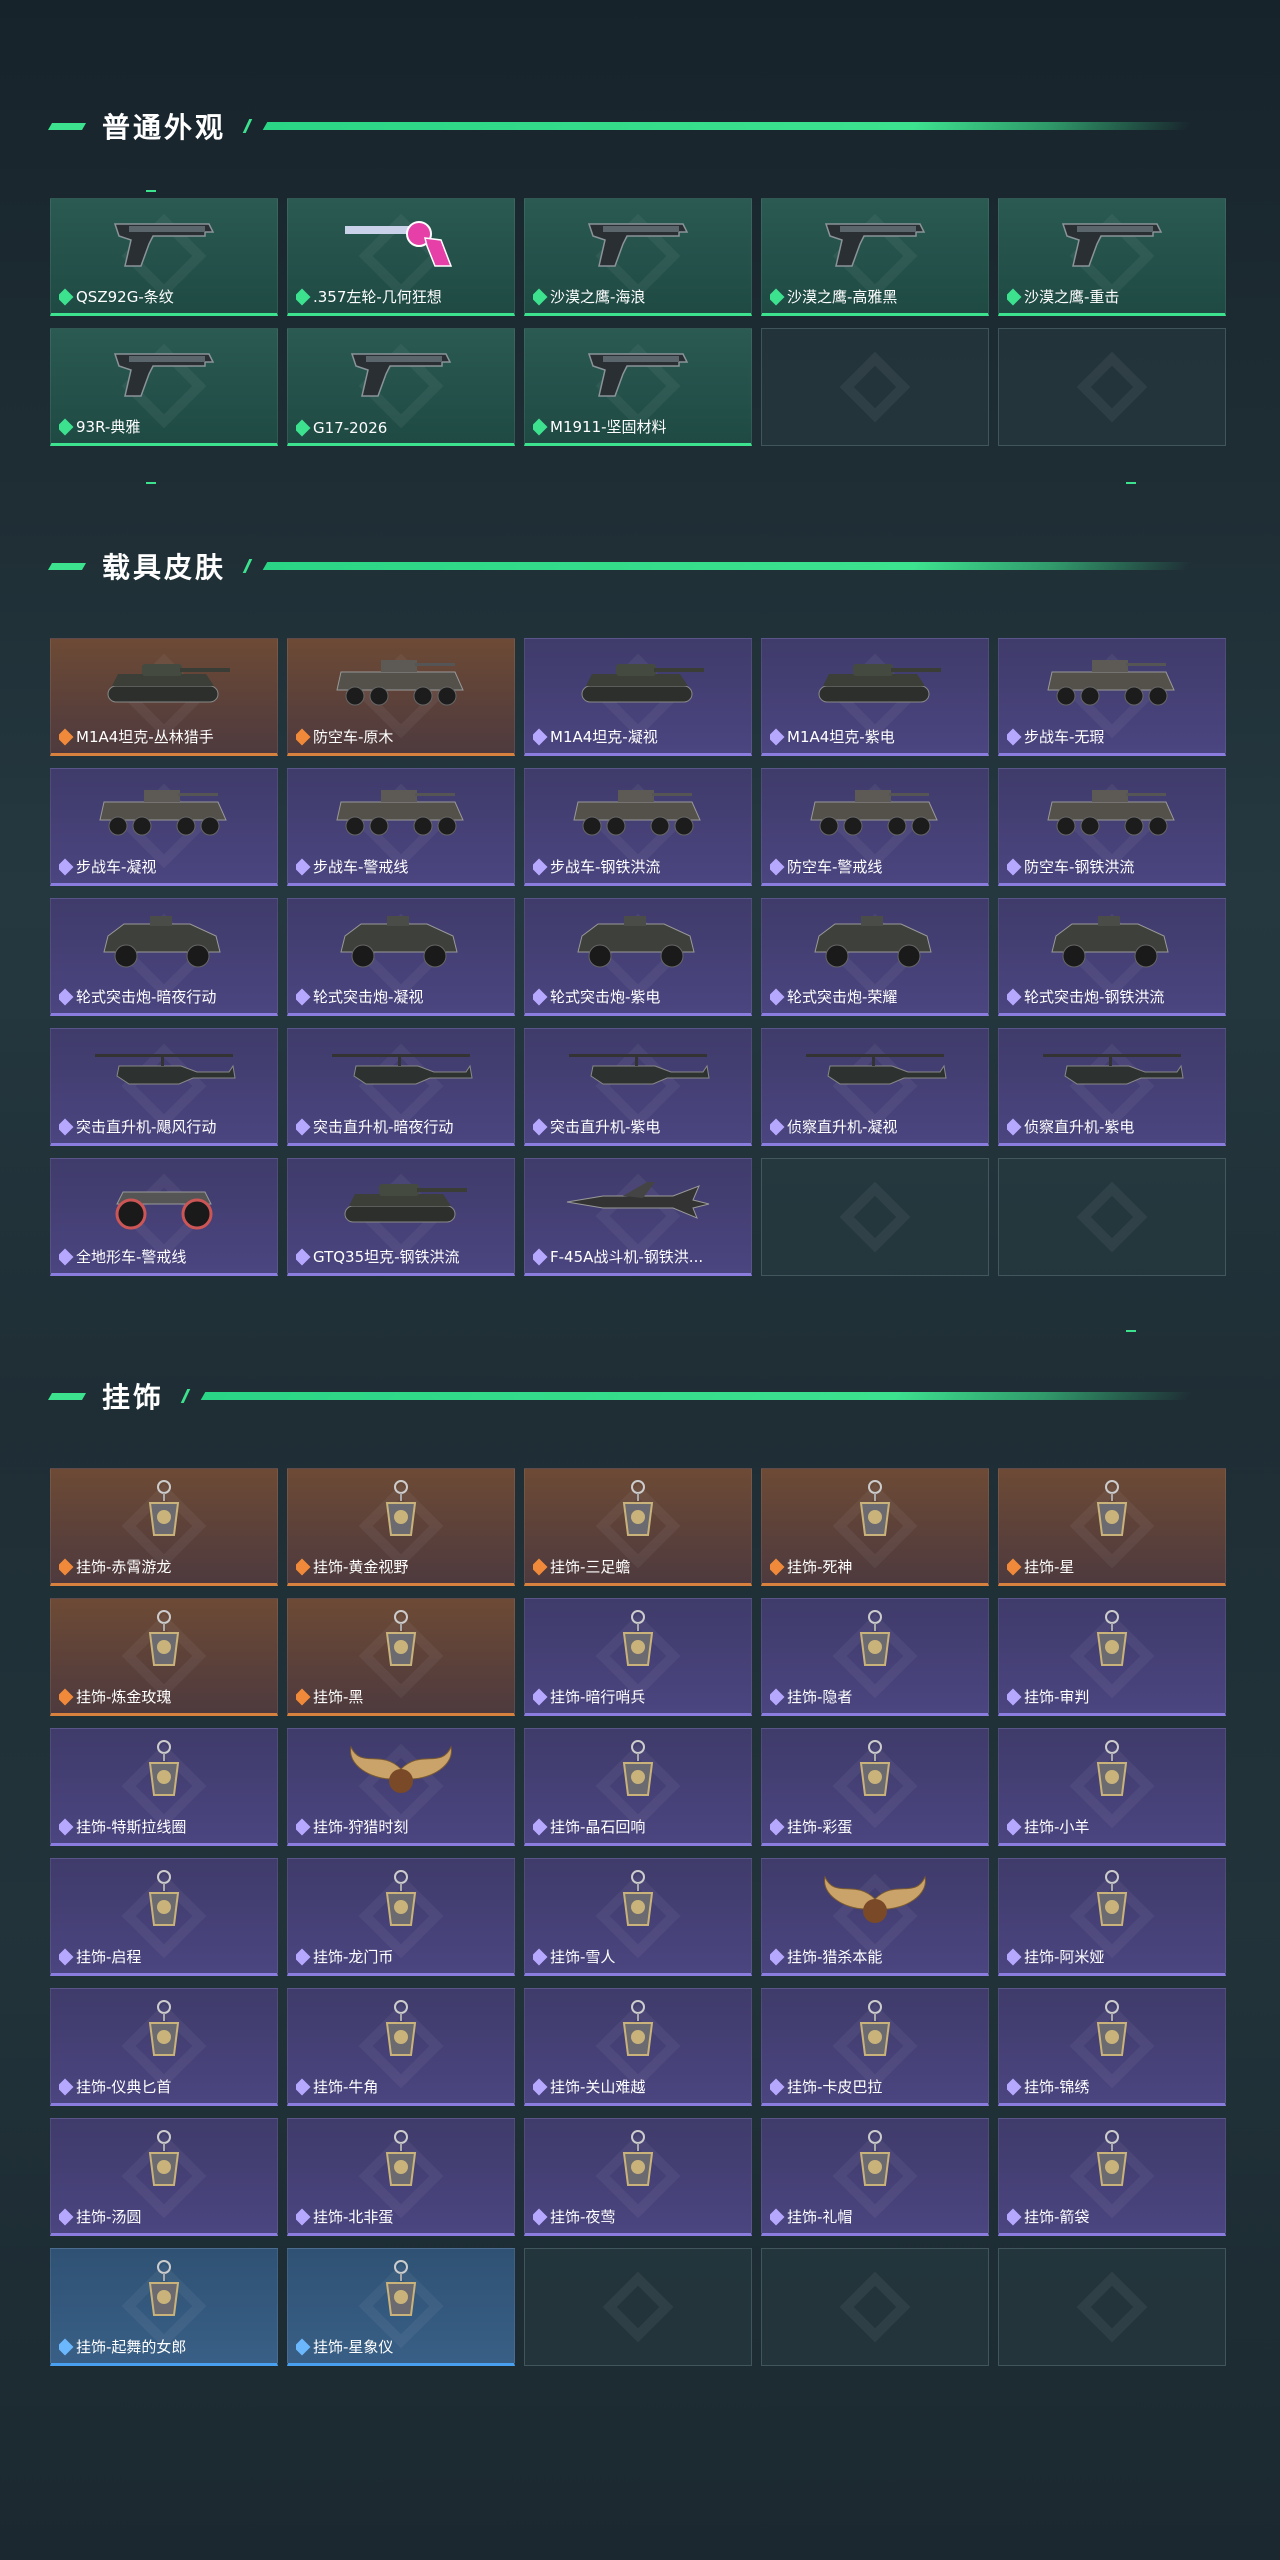 The image size is (1280, 2560). What do you see at coordinates (247, 566) in the screenshot?
I see `header-slash` at bounding box center [247, 566].